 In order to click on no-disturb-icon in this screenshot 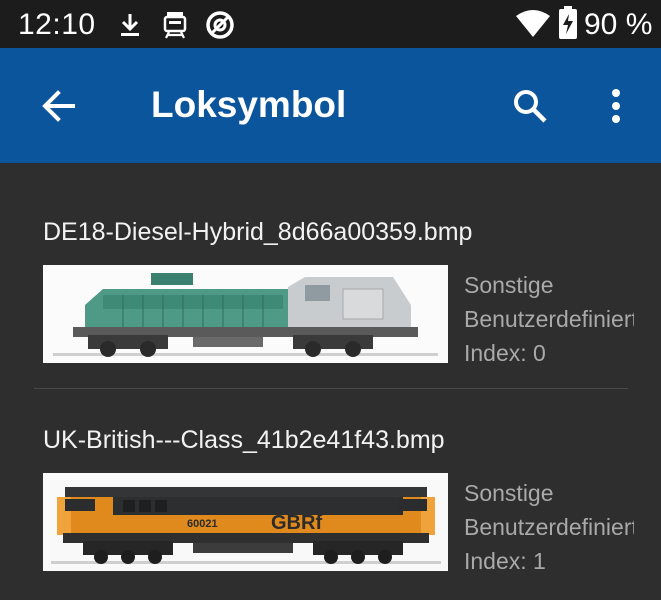, I will do `click(220, 25)`.